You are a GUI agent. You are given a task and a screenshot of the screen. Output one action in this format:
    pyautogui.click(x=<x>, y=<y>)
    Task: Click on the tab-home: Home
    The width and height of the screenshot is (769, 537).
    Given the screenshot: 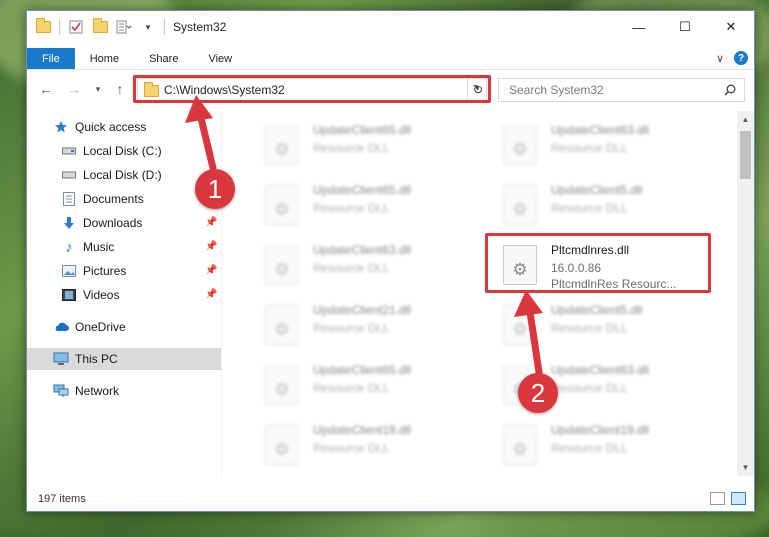 What is the action you would take?
    pyautogui.click(x=104, y=58)
    